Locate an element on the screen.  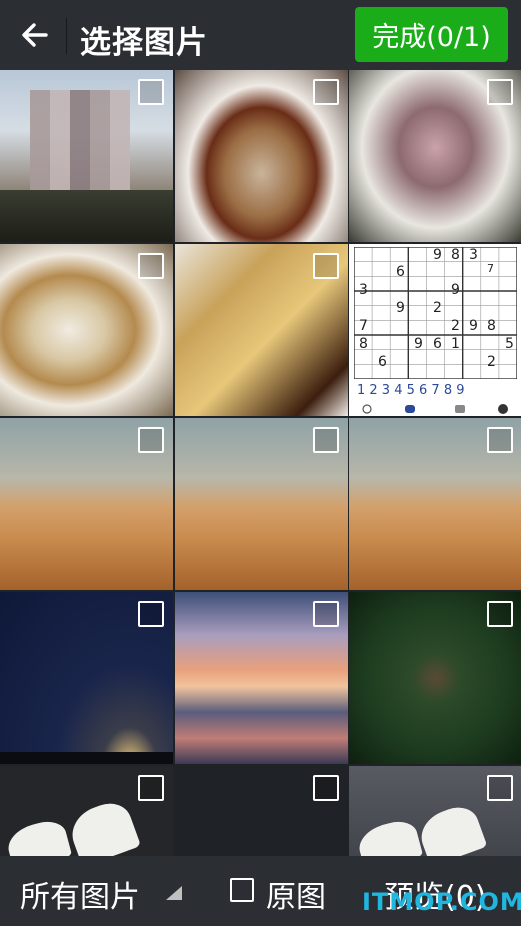
caret-down-icon is located at coordinates (174, 893).